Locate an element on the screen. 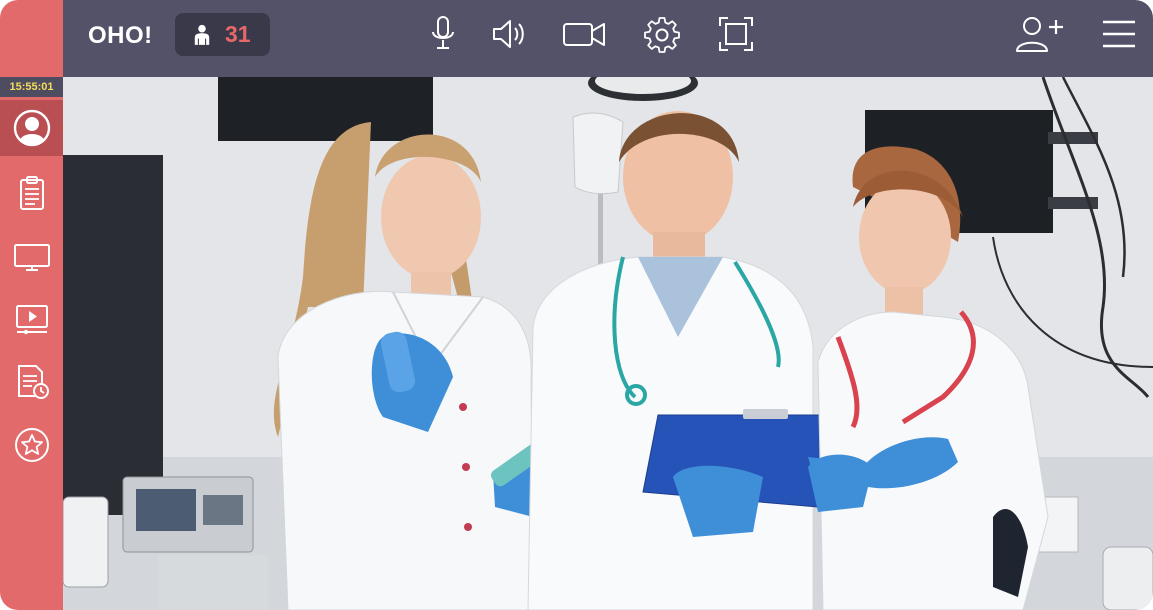  microphone-button is located at coordinates (443, 34).